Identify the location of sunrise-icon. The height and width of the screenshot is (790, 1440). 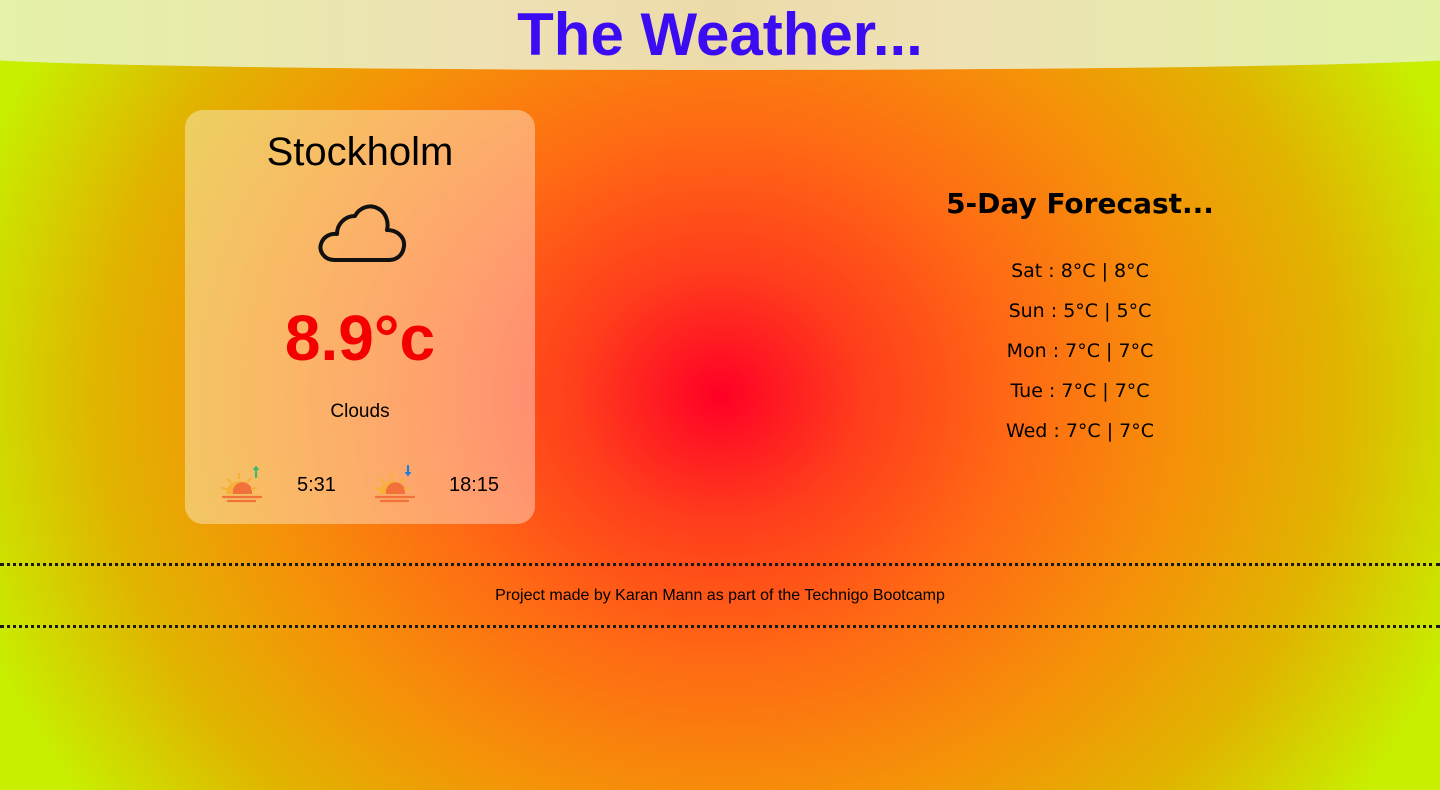
(241, 484).